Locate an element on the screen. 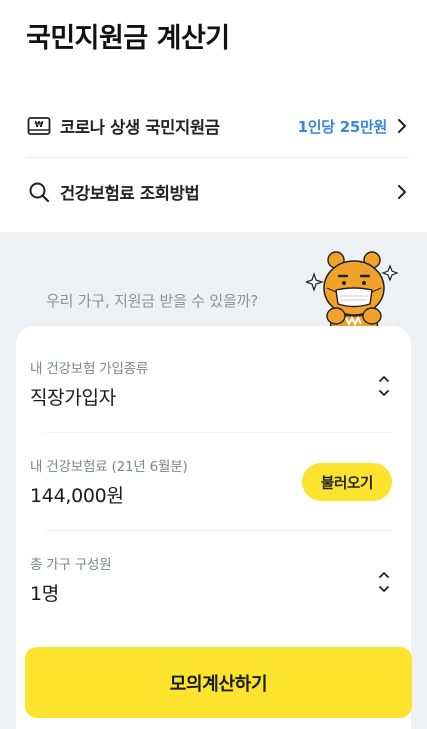 Image resolution: width=427 pixels, height=729 pixels. page-title: 국민지원금 계산기 is located at coordinates (128, 38).